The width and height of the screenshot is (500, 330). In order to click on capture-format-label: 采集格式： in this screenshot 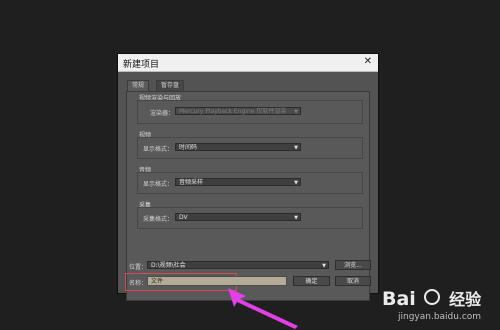, I will do `click(158, 219)`.